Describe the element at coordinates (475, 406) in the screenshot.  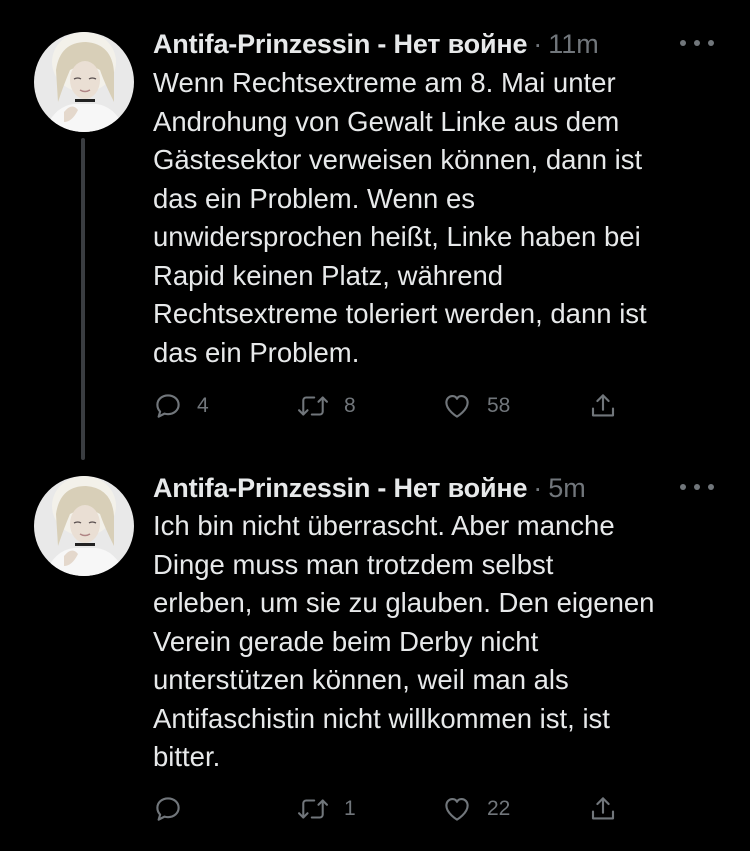
I see `like-button: 58` at that location.